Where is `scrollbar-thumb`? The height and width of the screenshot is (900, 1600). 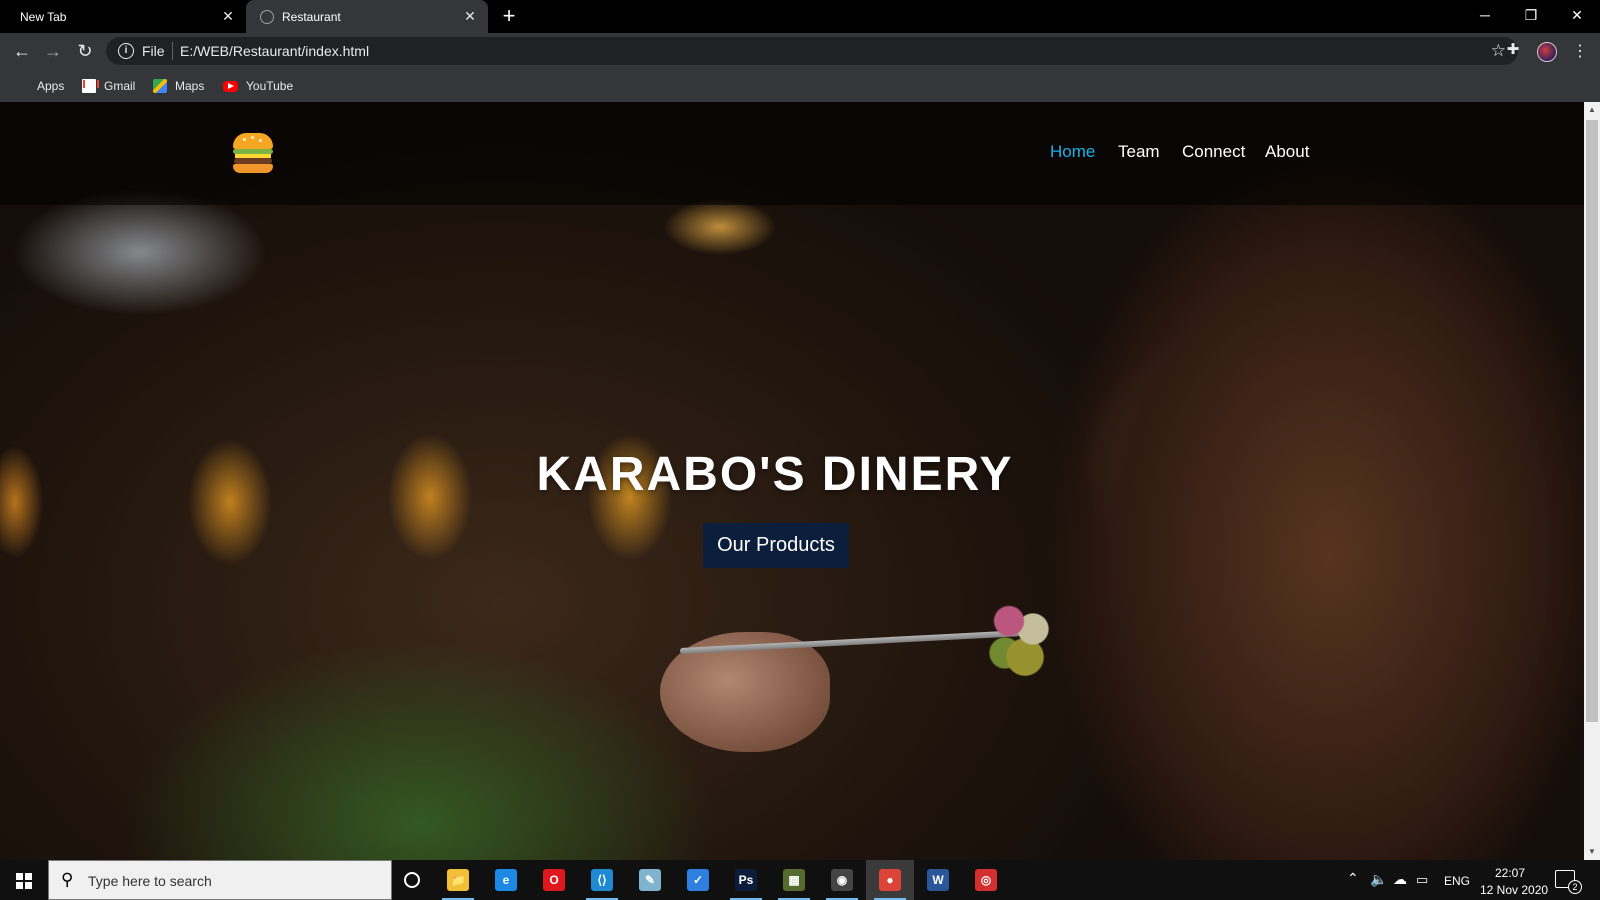
scrollbar-thumb is located at coordinates (1592, 421).